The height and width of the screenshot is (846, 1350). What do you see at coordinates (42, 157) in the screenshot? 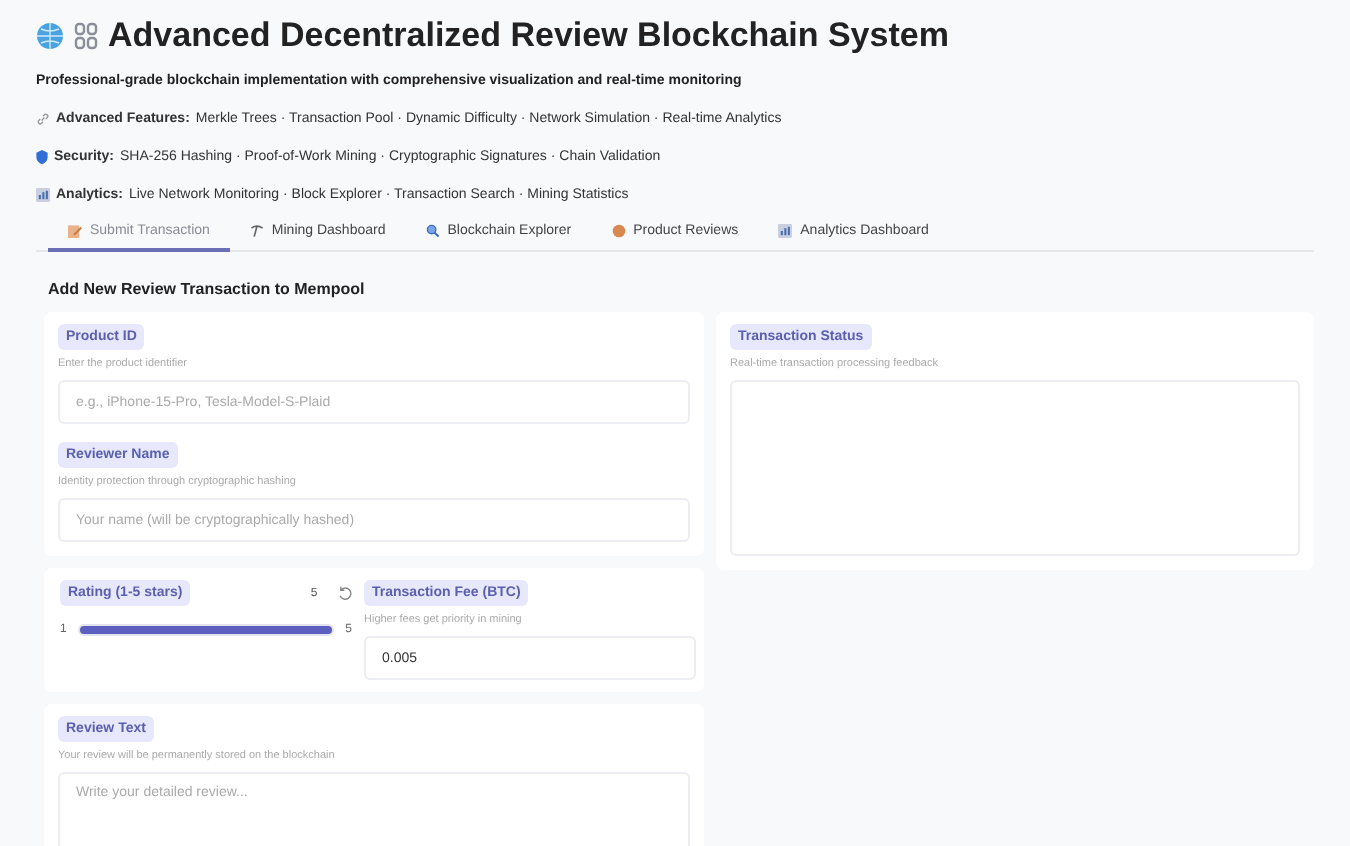
I see `shield-icon` at bounding box center [42, 157].